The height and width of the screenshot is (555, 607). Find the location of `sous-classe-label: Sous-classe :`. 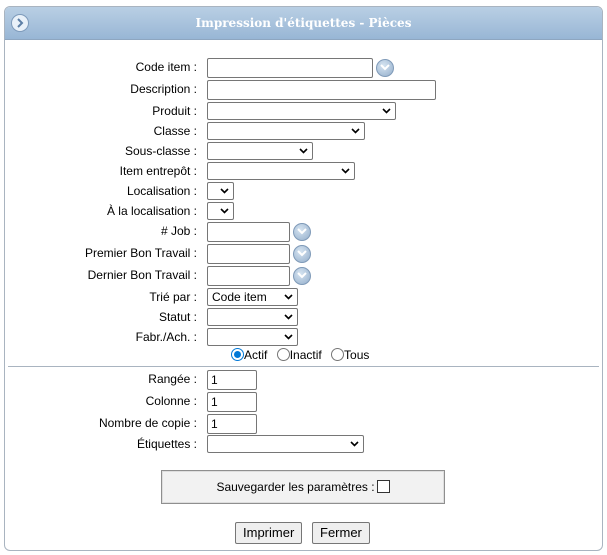

sous-classe-label: Sous-classe : is located at coordinates (160, 151).